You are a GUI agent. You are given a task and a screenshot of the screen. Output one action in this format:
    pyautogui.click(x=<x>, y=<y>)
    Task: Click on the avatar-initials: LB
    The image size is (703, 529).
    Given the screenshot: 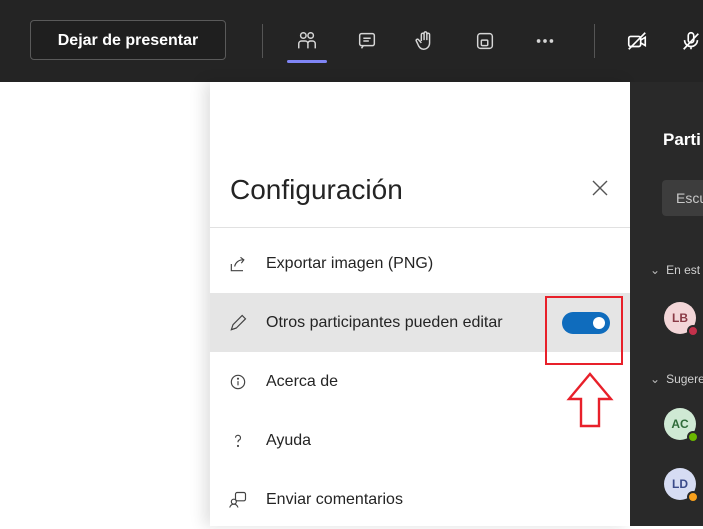 What is the action you would take?
    pyautogui.click(x=680, y=318)
    